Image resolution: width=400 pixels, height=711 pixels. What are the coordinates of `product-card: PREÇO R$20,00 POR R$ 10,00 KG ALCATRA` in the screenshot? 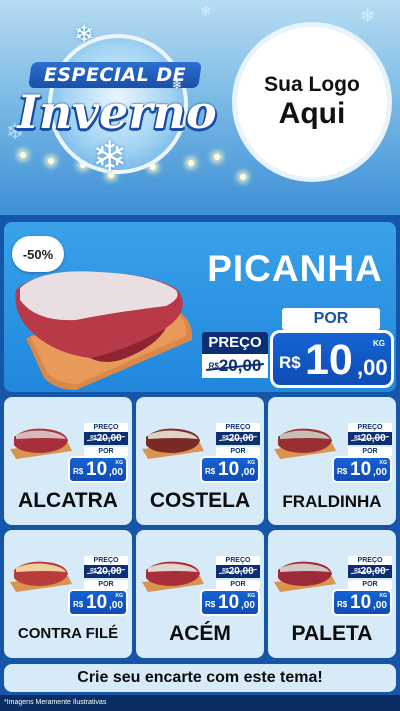 It's located at (68, 461).